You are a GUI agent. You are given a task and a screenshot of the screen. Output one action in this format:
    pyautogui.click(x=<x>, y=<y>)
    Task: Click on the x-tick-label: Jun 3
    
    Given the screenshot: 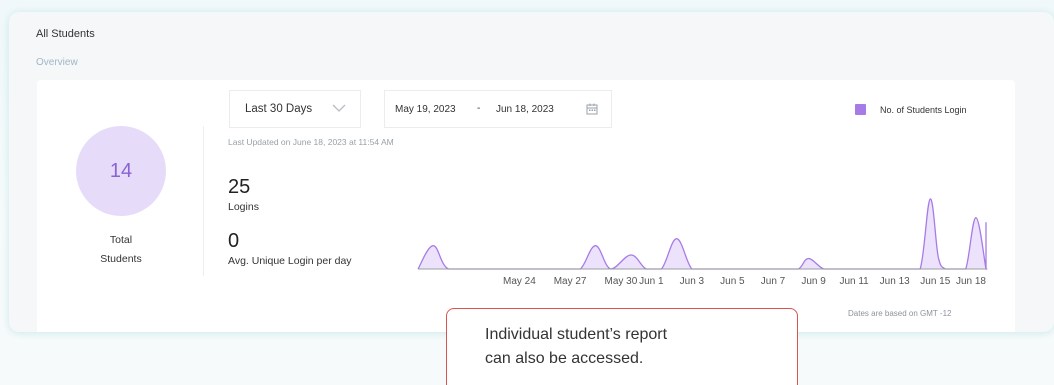 What is the action you would take?
    pyautogui.click(x=692, y=281)
    